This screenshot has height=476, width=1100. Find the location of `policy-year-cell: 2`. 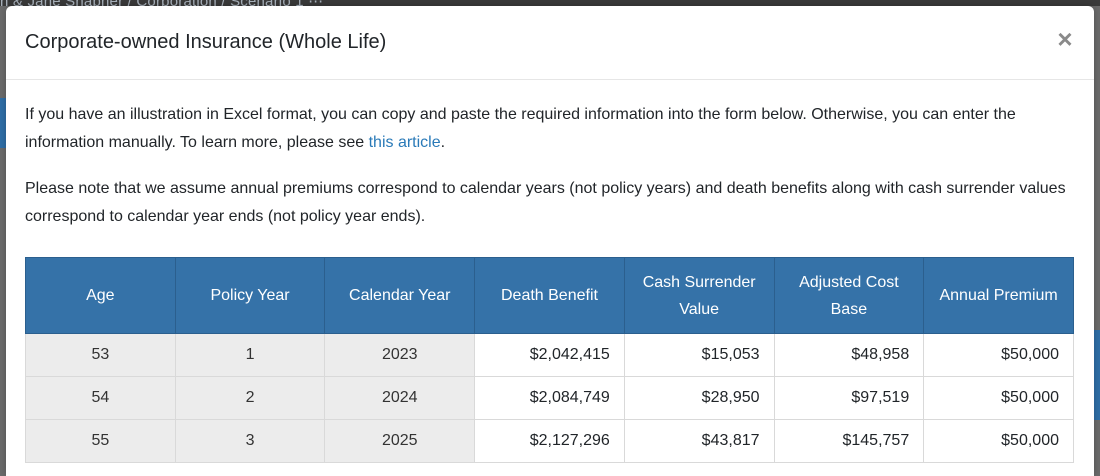

policy-year-cell: 2 is located at coordinates (250, 398).